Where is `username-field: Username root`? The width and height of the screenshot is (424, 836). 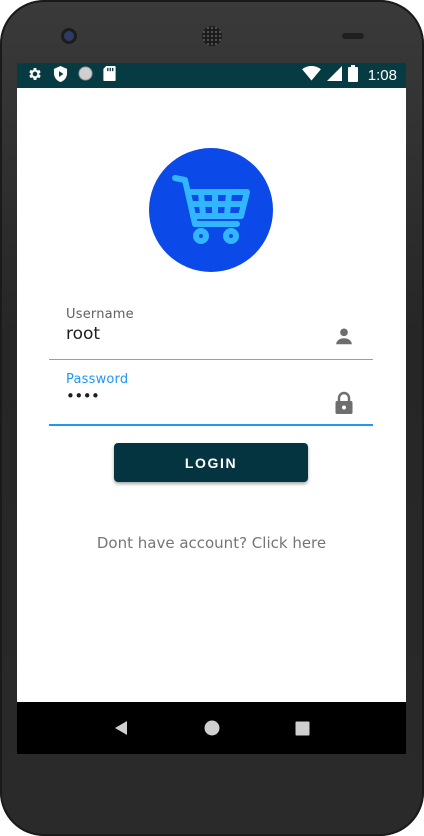
username-field: Username root is located at coordinates (211, 332).